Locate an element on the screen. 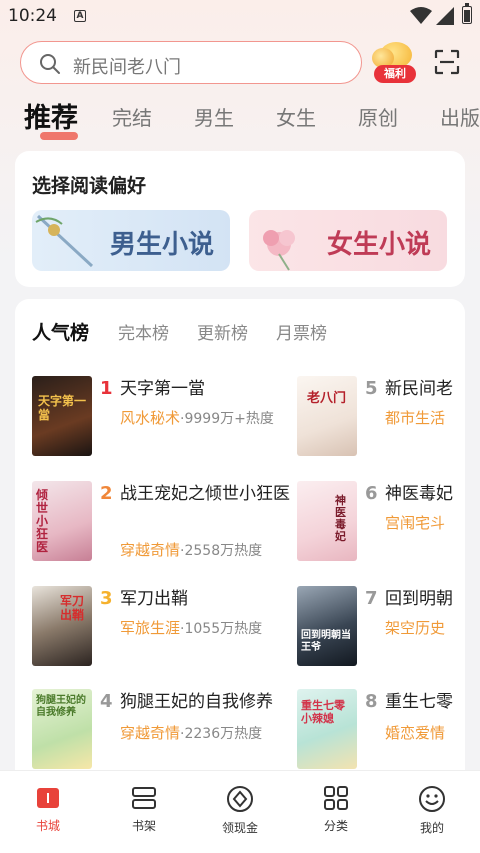 This screenshot has width=480, height=853. book-cover: 倾世小狂医 is located at coordinates (62, 521).